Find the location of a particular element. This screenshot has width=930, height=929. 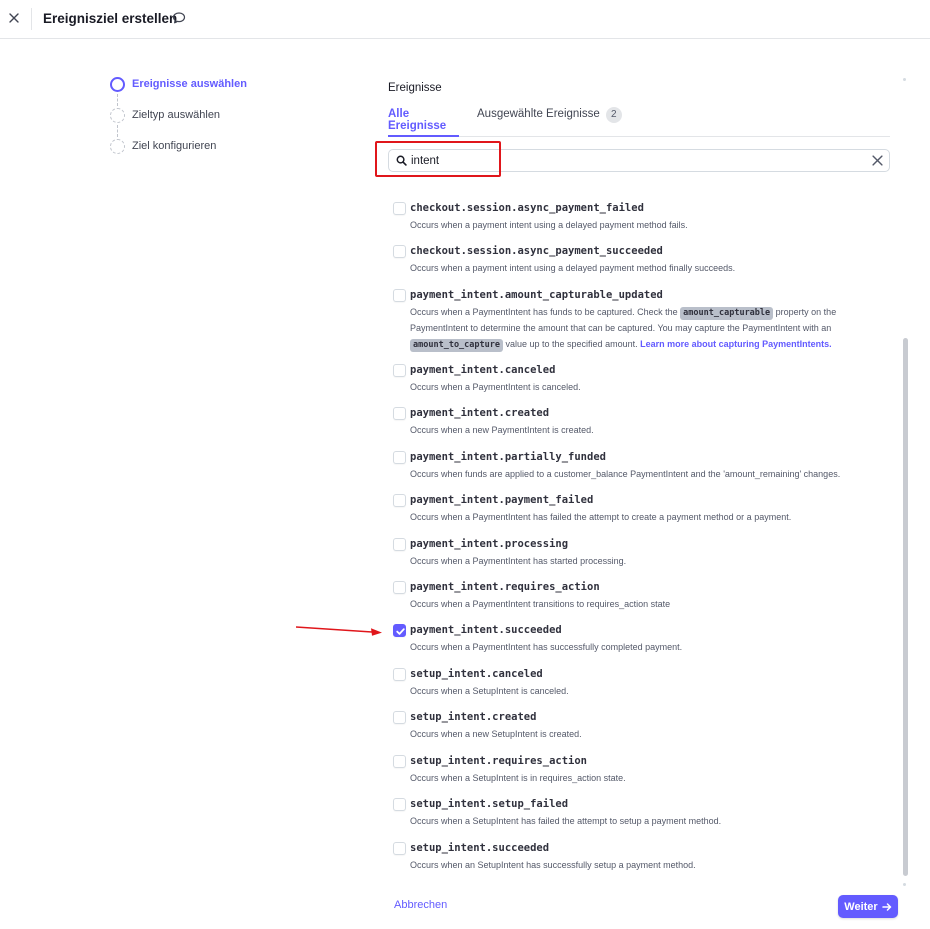

tab-selected-label: Ausgewählte Ereignisse is located at coordinates (538, 114).